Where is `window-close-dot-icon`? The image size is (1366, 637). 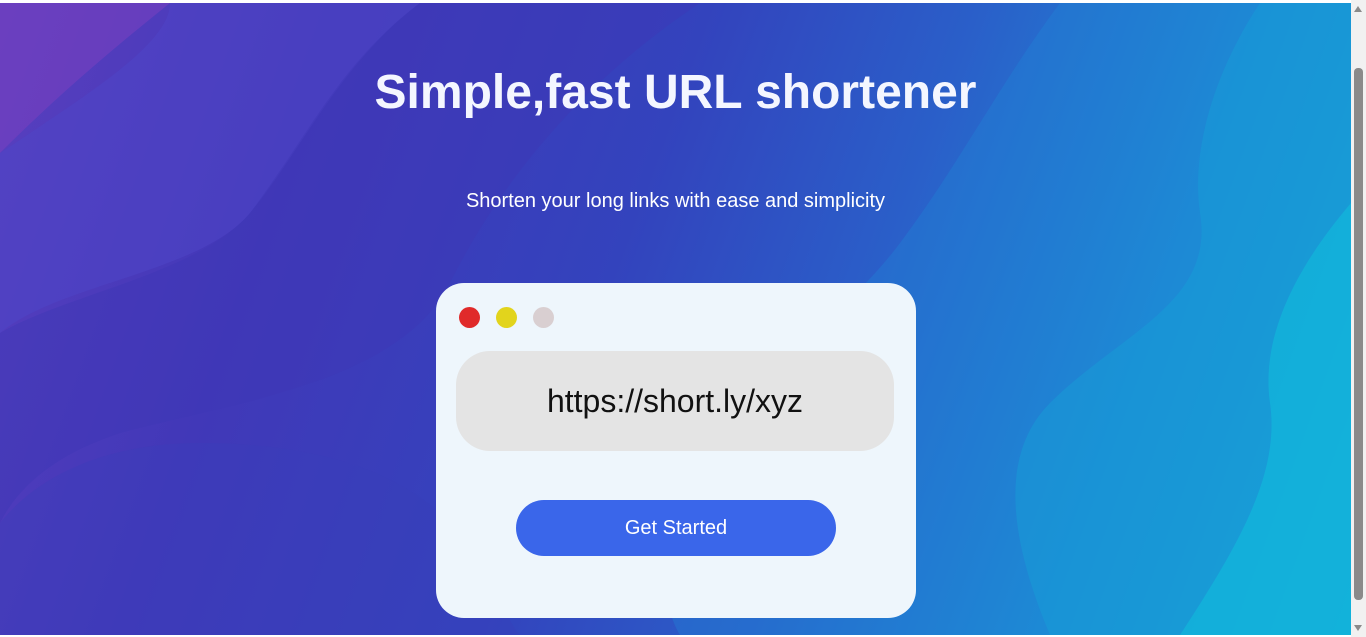
window-close-dot-icon is located at coordinates (469, 317).